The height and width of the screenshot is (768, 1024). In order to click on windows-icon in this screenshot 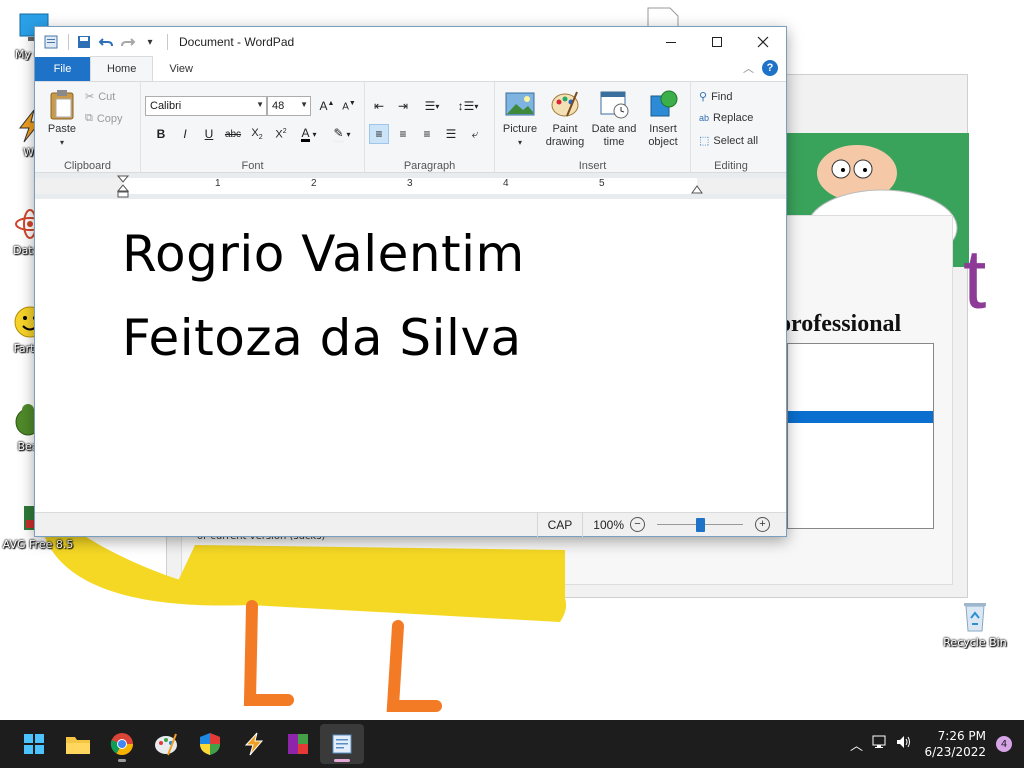, I will do `click(34, 744)`.